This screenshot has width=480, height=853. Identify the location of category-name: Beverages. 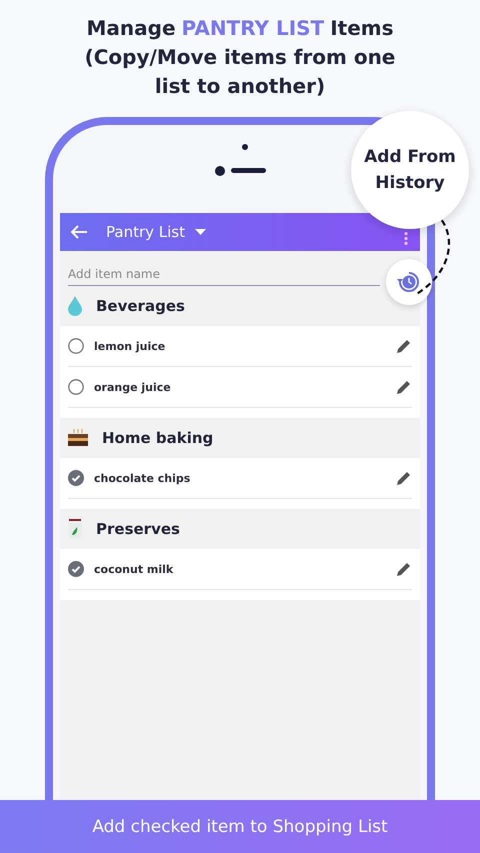
(140, 306).